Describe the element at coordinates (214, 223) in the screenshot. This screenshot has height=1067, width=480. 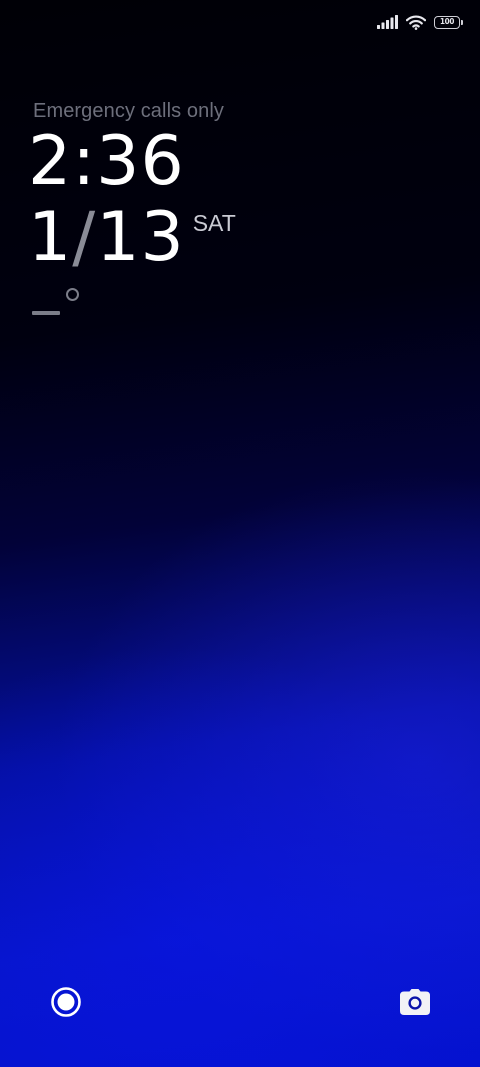
I see `weekday: SAT` at that location.